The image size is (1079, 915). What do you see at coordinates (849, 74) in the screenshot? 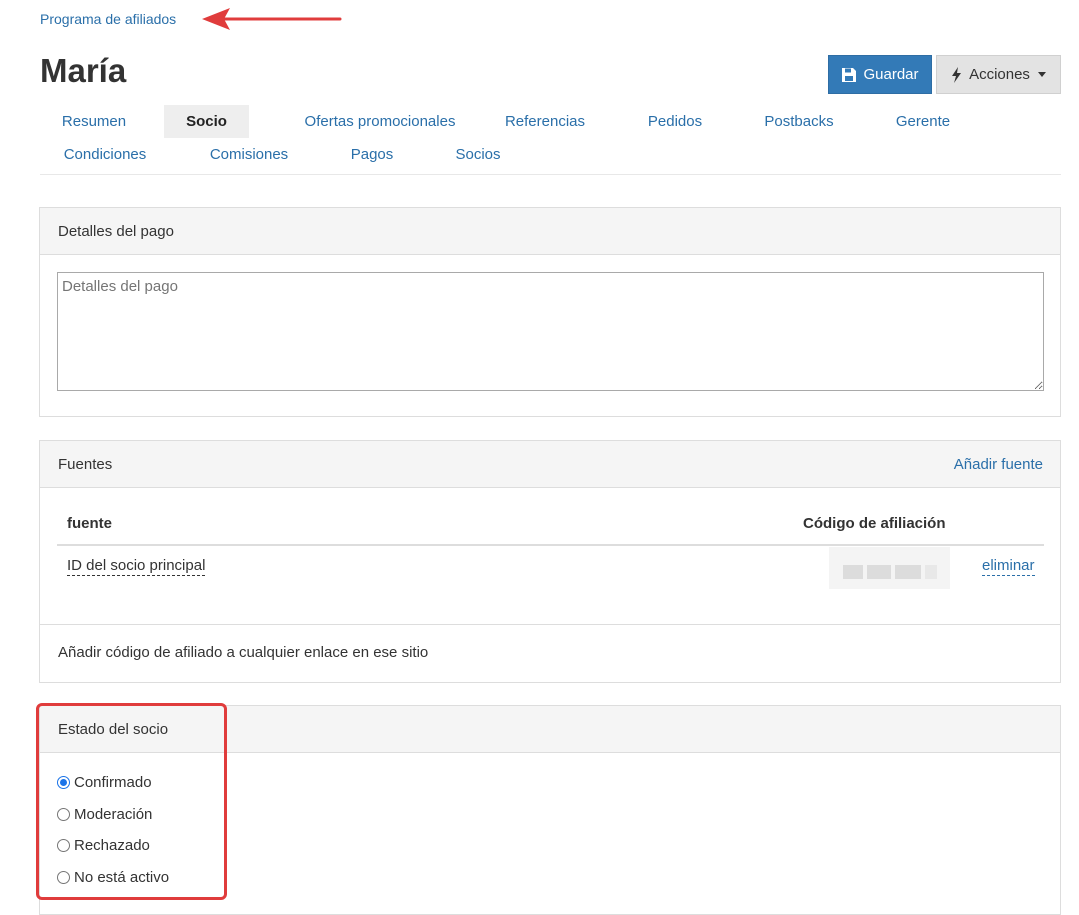
I see `floppy-disk-icon` at bounding box center [849, 74].